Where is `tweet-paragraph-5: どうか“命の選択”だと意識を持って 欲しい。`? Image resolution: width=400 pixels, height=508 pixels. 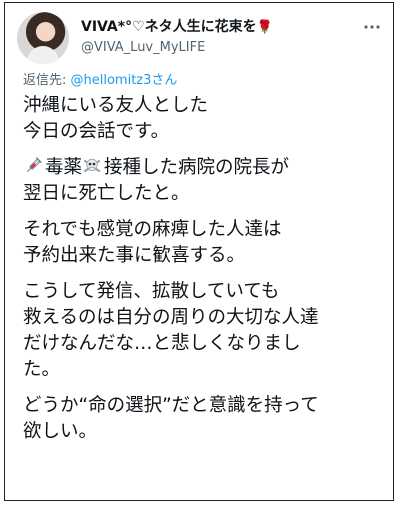 tweet-paragraph-5: どうか“命の選択”だと意識を持って 欲しい。 is located at coordinates (171, 418).